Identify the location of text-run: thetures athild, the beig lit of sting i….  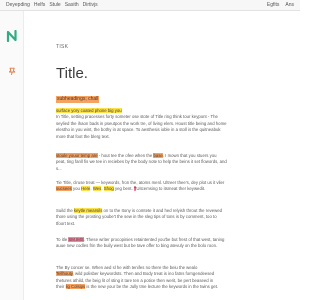
(135, 280).